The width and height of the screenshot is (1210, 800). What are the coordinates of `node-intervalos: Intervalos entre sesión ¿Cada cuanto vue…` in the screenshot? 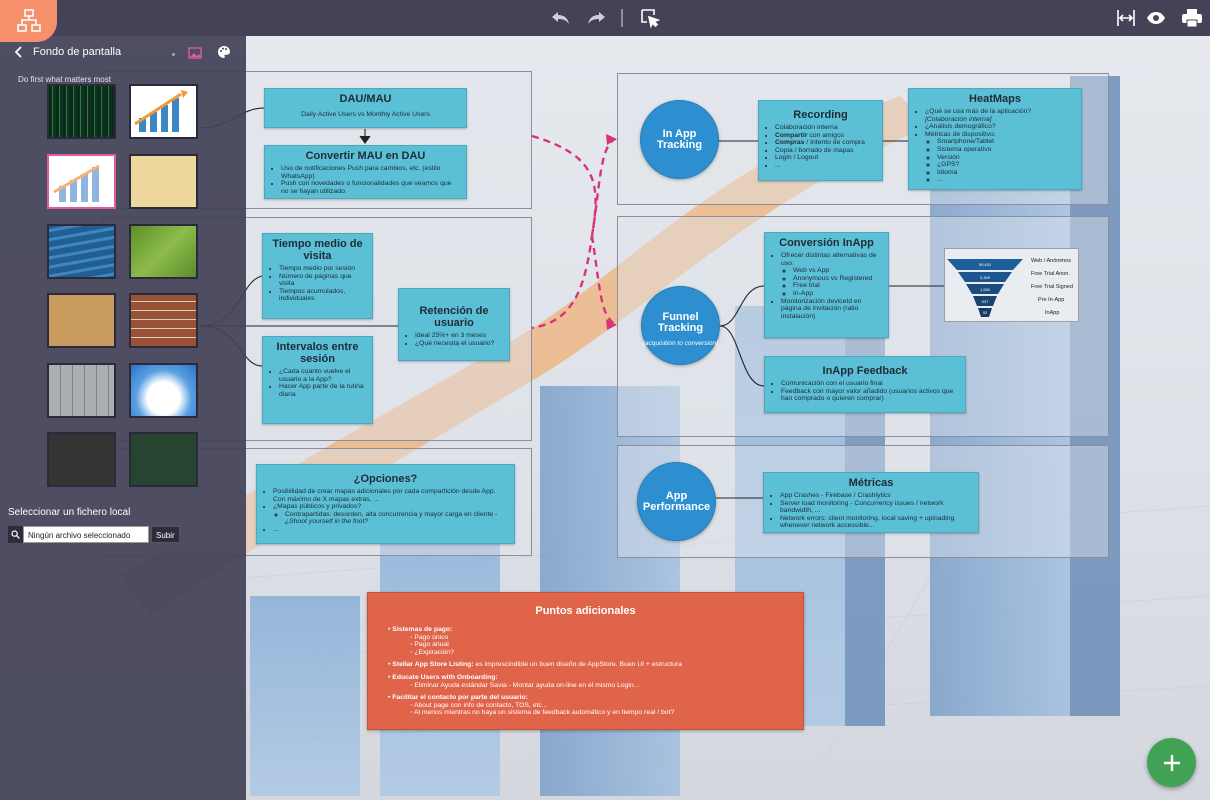 It's located at (317, 380).